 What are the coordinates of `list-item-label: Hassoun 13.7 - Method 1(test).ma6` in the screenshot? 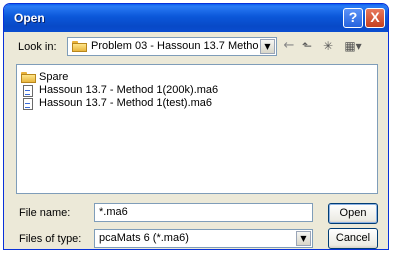 It's located at (126, 103).